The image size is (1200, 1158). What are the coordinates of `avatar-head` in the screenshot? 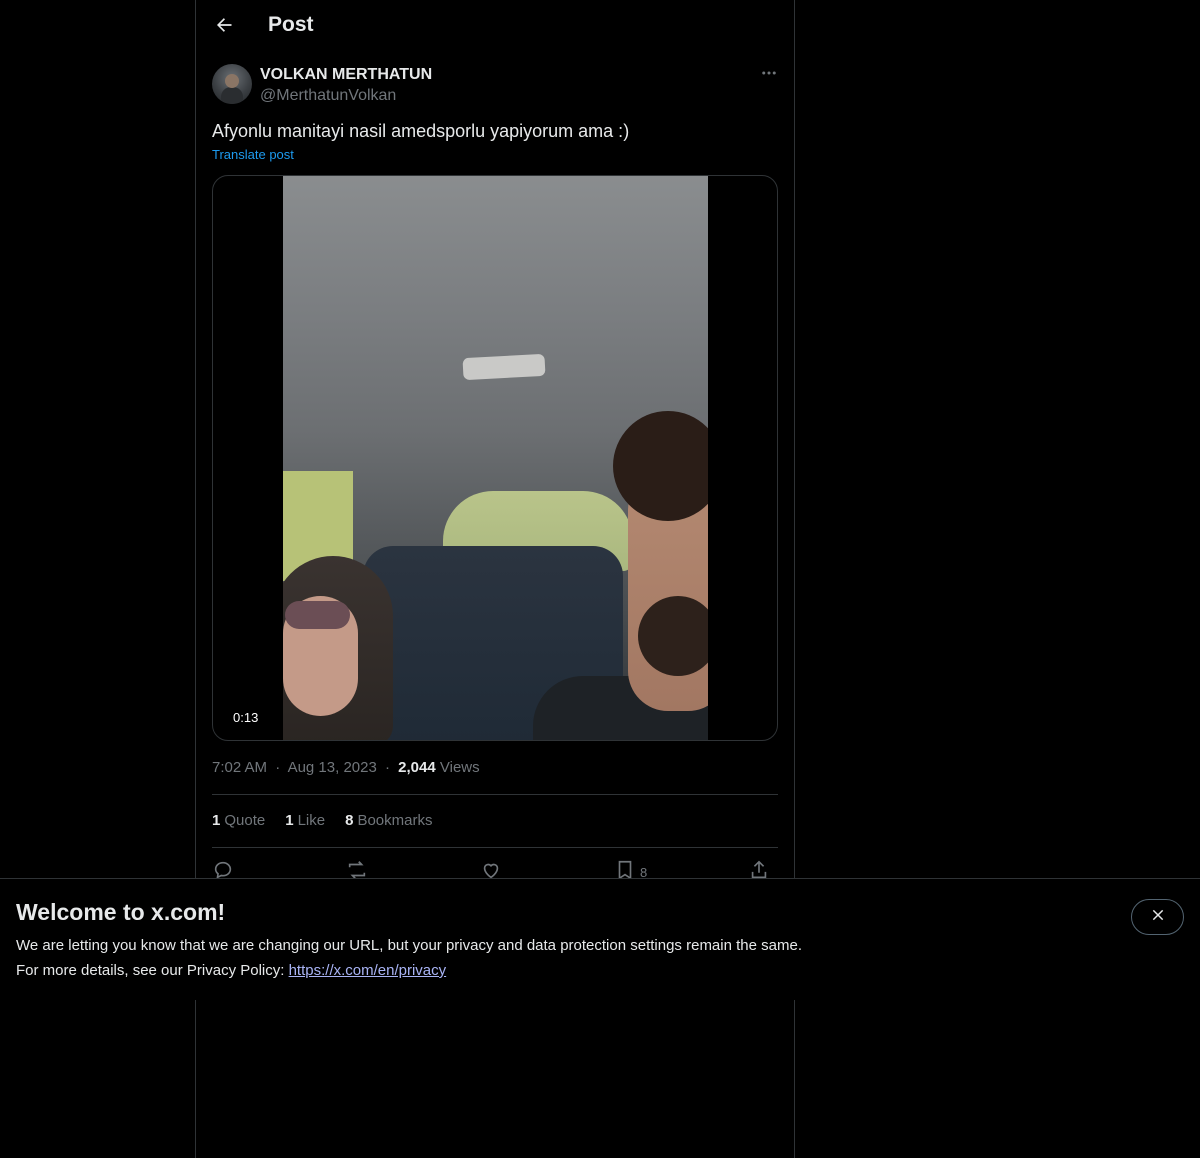 It's located at (232, 81).